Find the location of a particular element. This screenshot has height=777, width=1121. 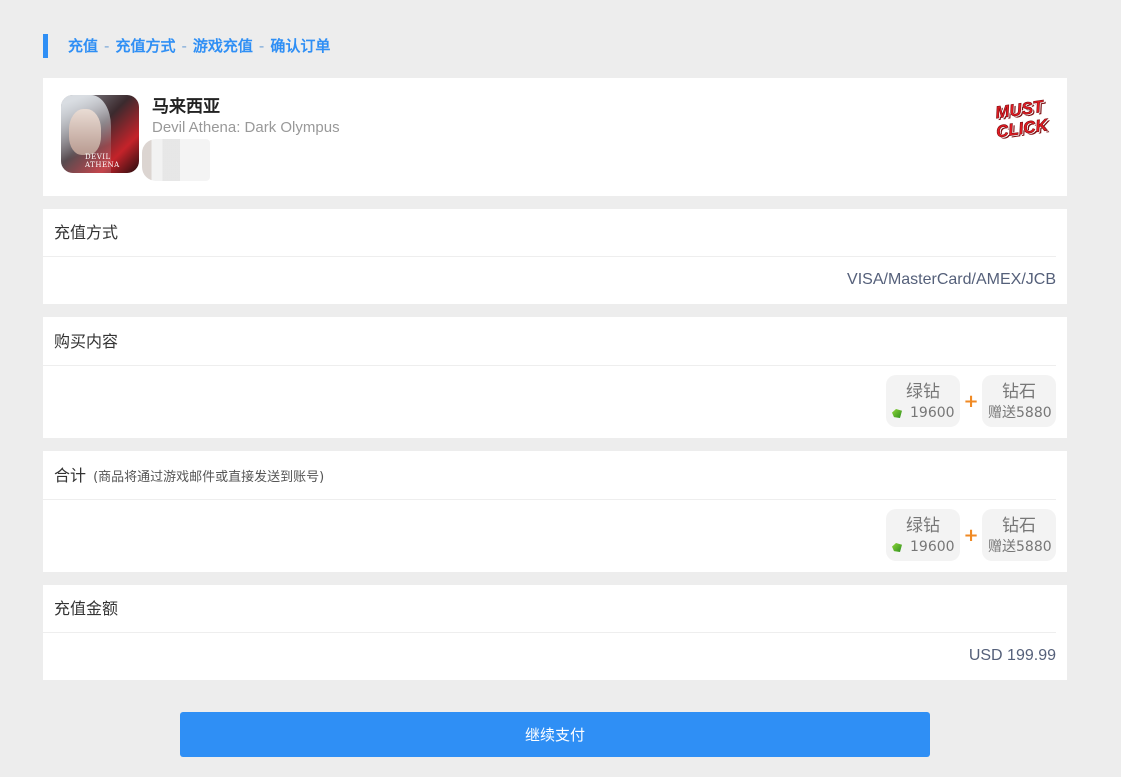

payment-method-section: 充值方式 VISA/MasterCard/AMEX/JCB is located at coordinates (555, 256).